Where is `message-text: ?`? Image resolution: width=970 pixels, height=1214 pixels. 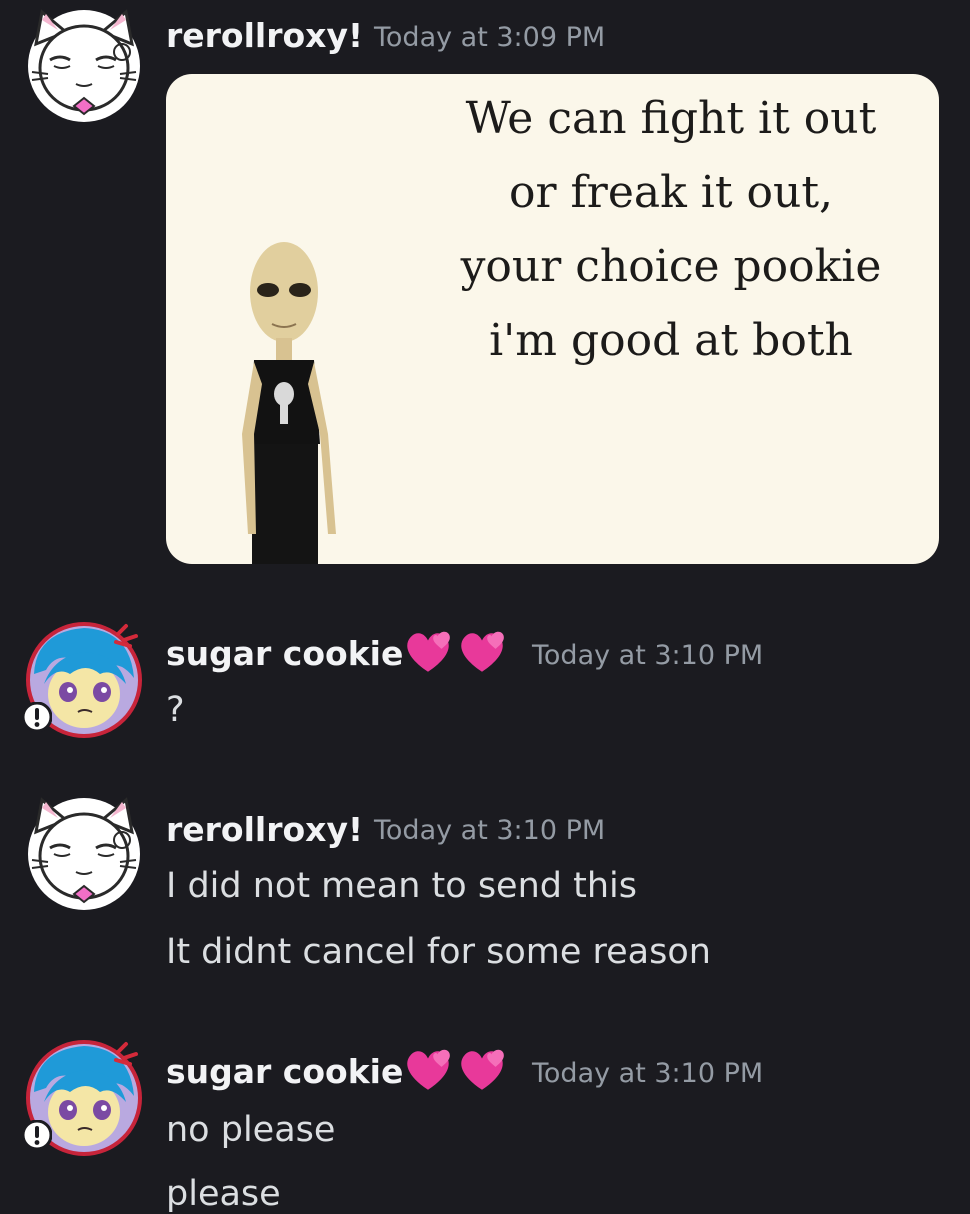
message-text: ? is located at coordinates (175, 710).